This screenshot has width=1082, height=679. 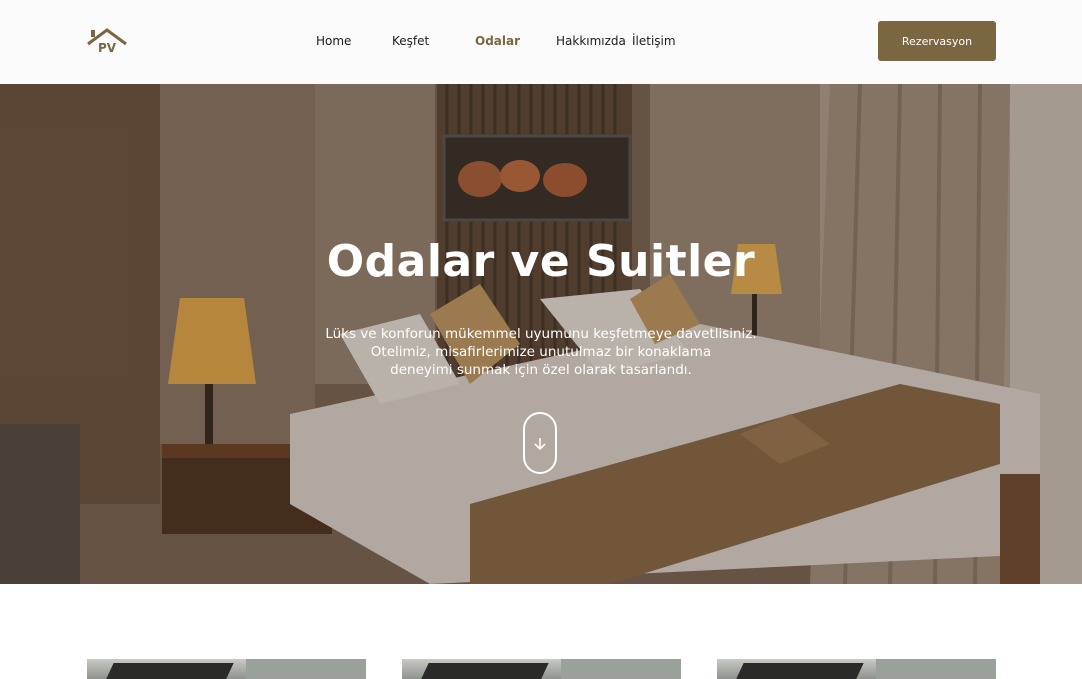 I want to click on arrow-down-icon, so click(x=540, y=444).